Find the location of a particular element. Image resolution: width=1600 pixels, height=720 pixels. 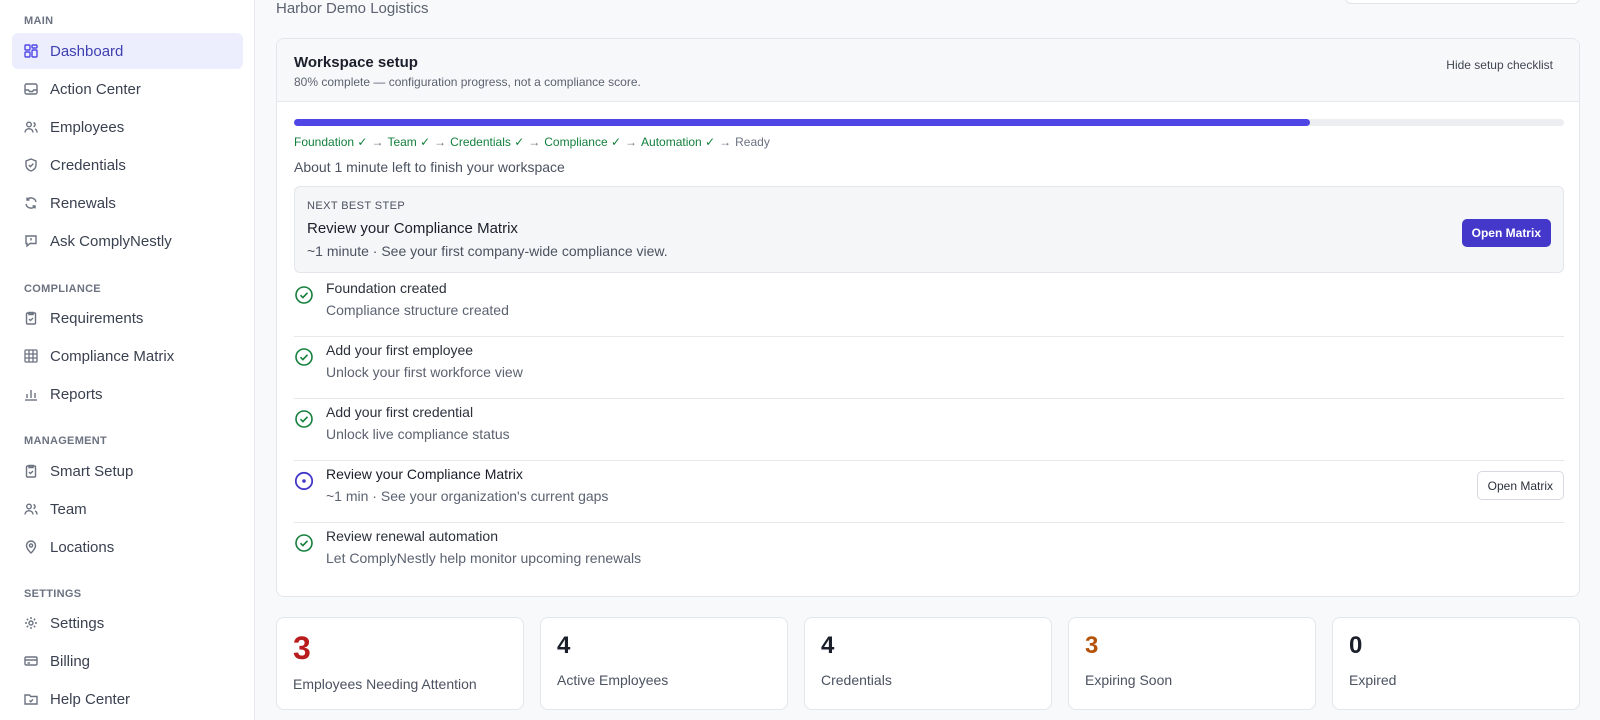

stat-label: Employees Needing Attention is located at coordinates (385, 684).